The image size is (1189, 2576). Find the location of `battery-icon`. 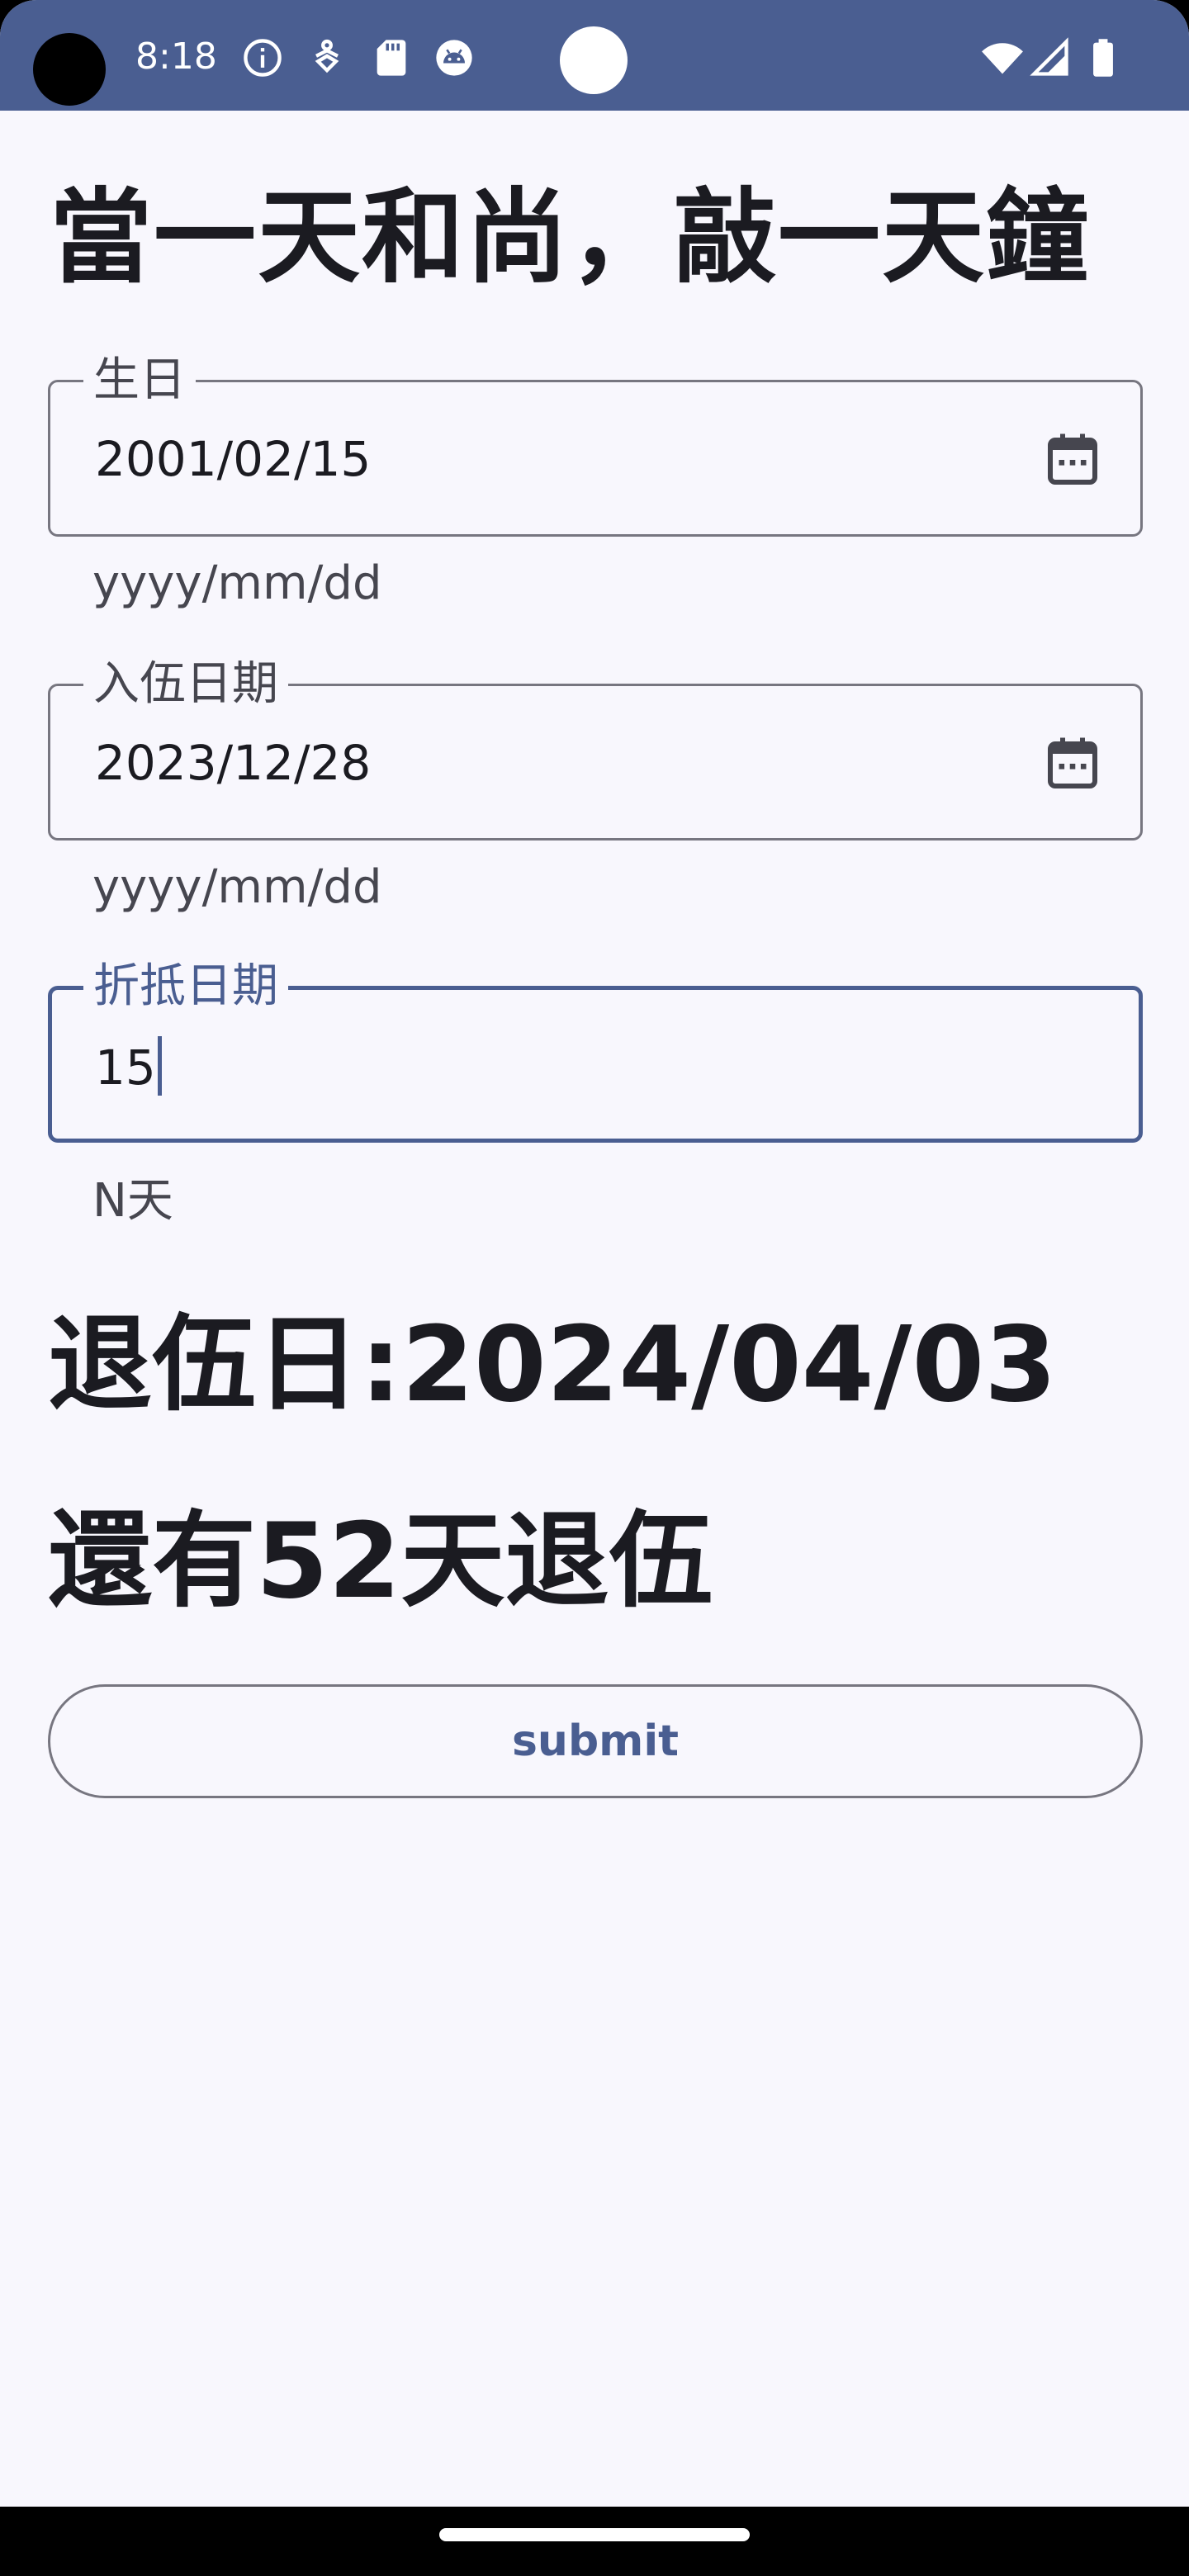

battery-icon is located at coordinates (1103, 58).